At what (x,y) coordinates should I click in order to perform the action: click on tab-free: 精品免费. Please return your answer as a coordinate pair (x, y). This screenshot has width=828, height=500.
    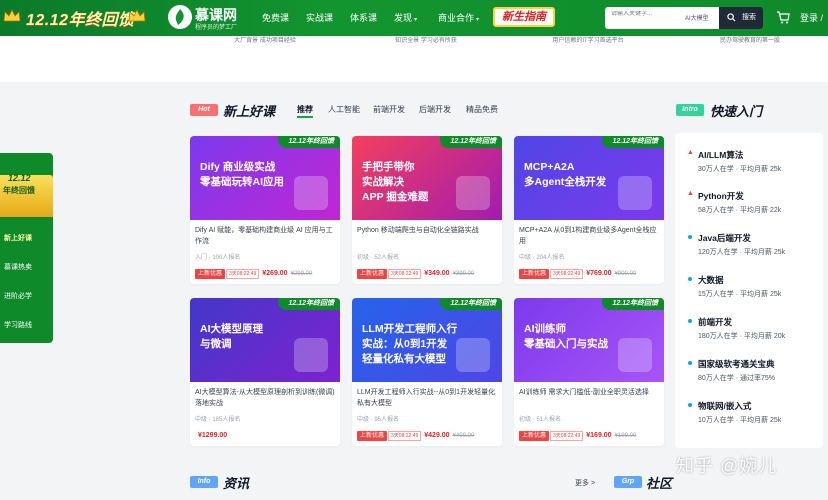
    Looking at the image, I should click on (482, 109).